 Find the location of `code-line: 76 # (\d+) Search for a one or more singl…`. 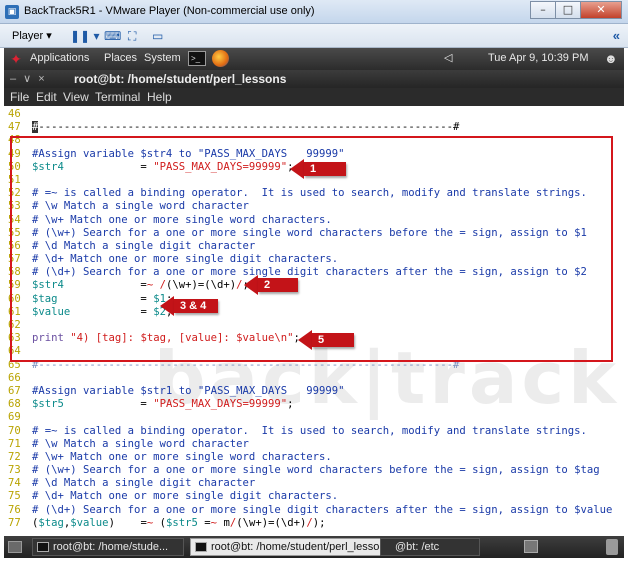

code-line: 76 # (\d+) Search for a one or more singl… is located at coordinates (314, 510).